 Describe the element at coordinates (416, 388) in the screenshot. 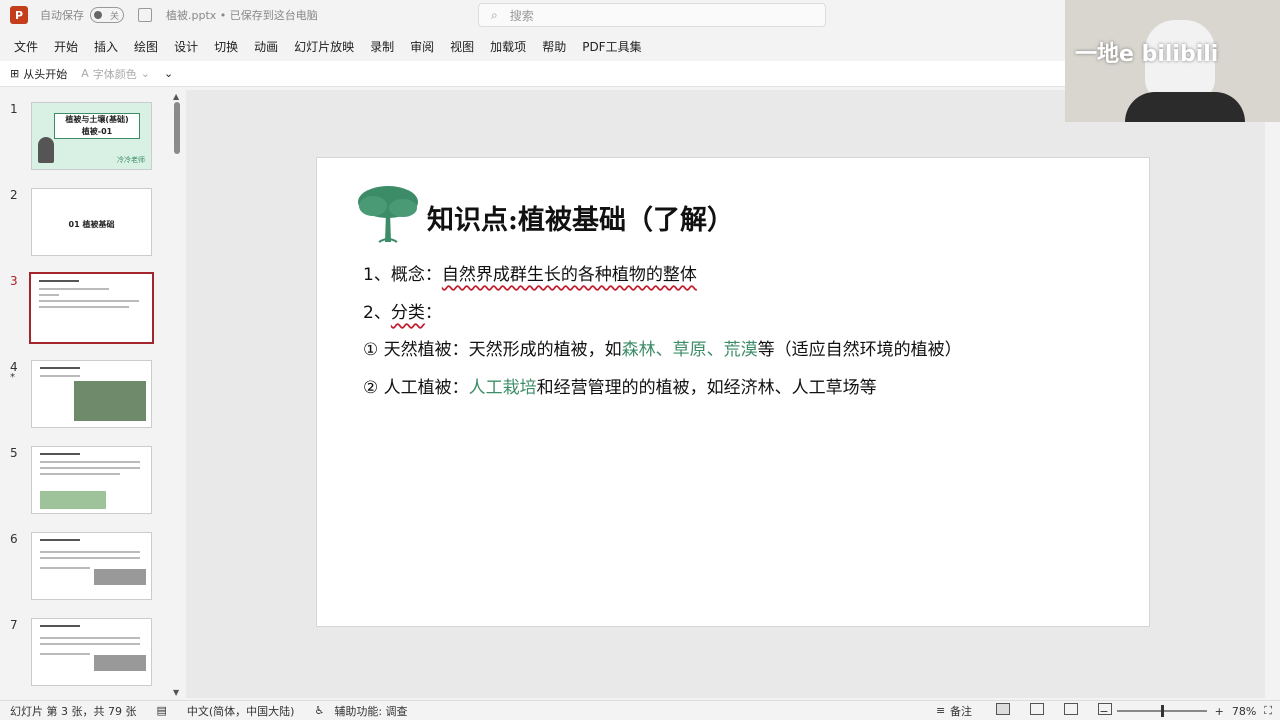

I see `artificial-text-a: ② 人工植被：` at that location.